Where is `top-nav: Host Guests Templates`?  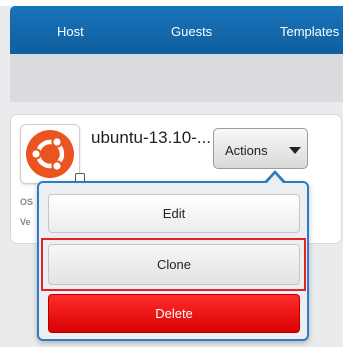 top-nav: Host Guests Templates is located at coordinates (176, 30).